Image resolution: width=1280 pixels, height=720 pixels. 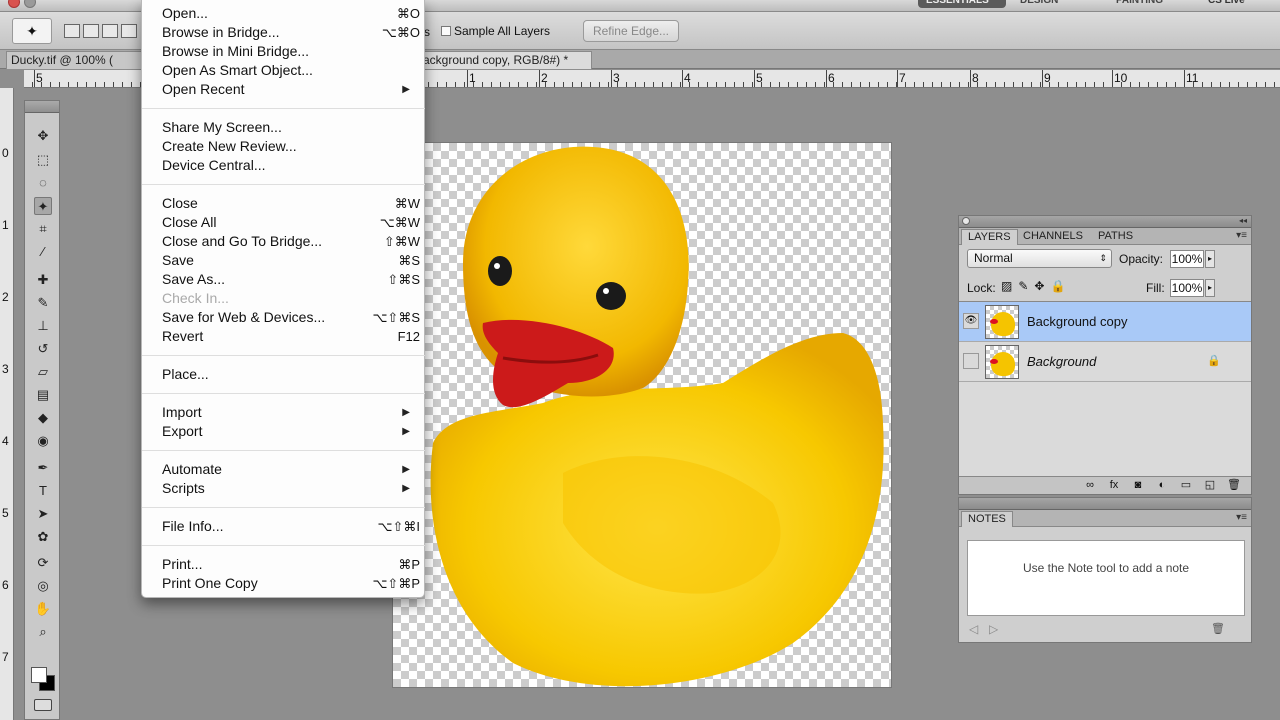 What do you see at coordinates (74, 60) in the screenshot?
I see `tab-ducky: Ducky.tif @ 100% (` at bounding box center [74, 60].